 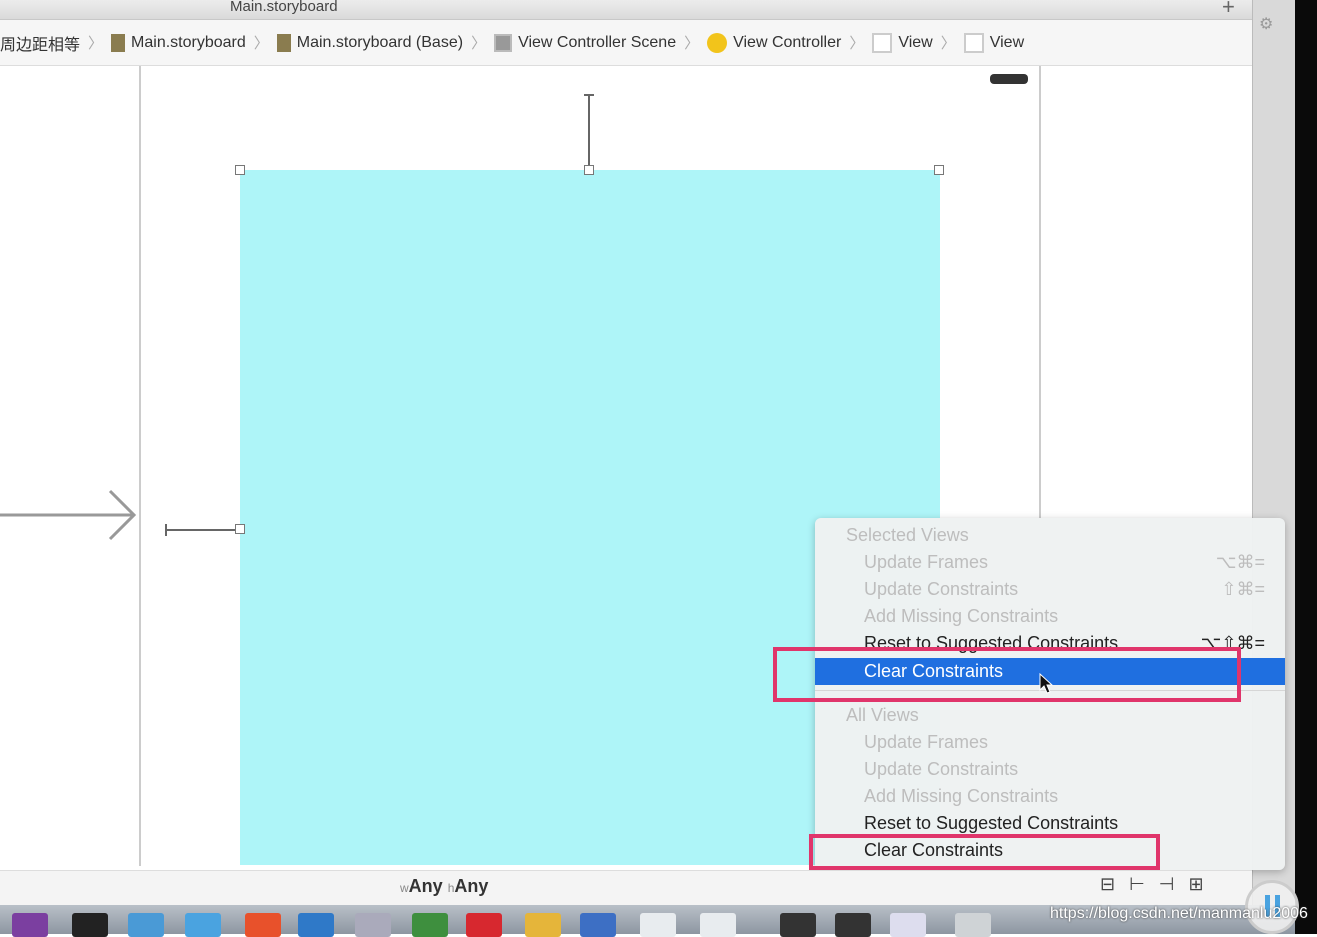 I want to click on breadcrumb-item-scene: View Controller Scene, so click(x=585, y=42).